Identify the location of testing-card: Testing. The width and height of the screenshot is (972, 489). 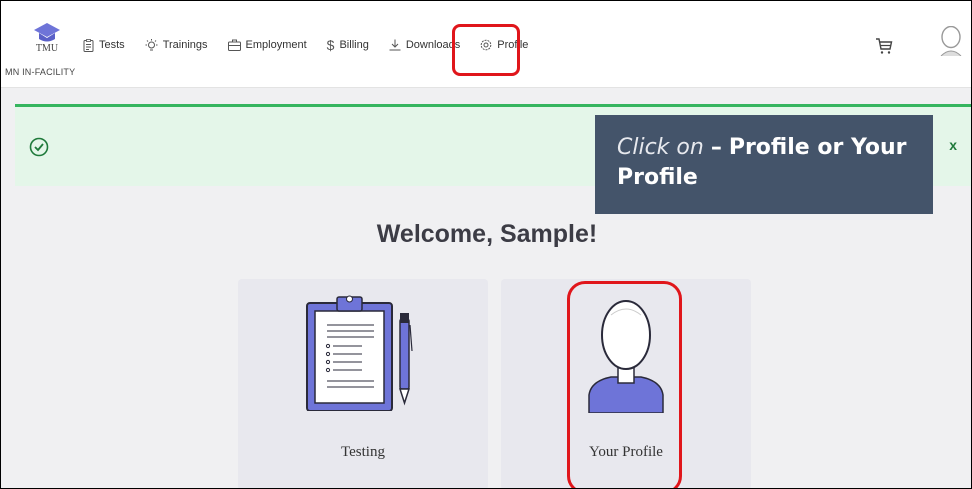
(363, 383).